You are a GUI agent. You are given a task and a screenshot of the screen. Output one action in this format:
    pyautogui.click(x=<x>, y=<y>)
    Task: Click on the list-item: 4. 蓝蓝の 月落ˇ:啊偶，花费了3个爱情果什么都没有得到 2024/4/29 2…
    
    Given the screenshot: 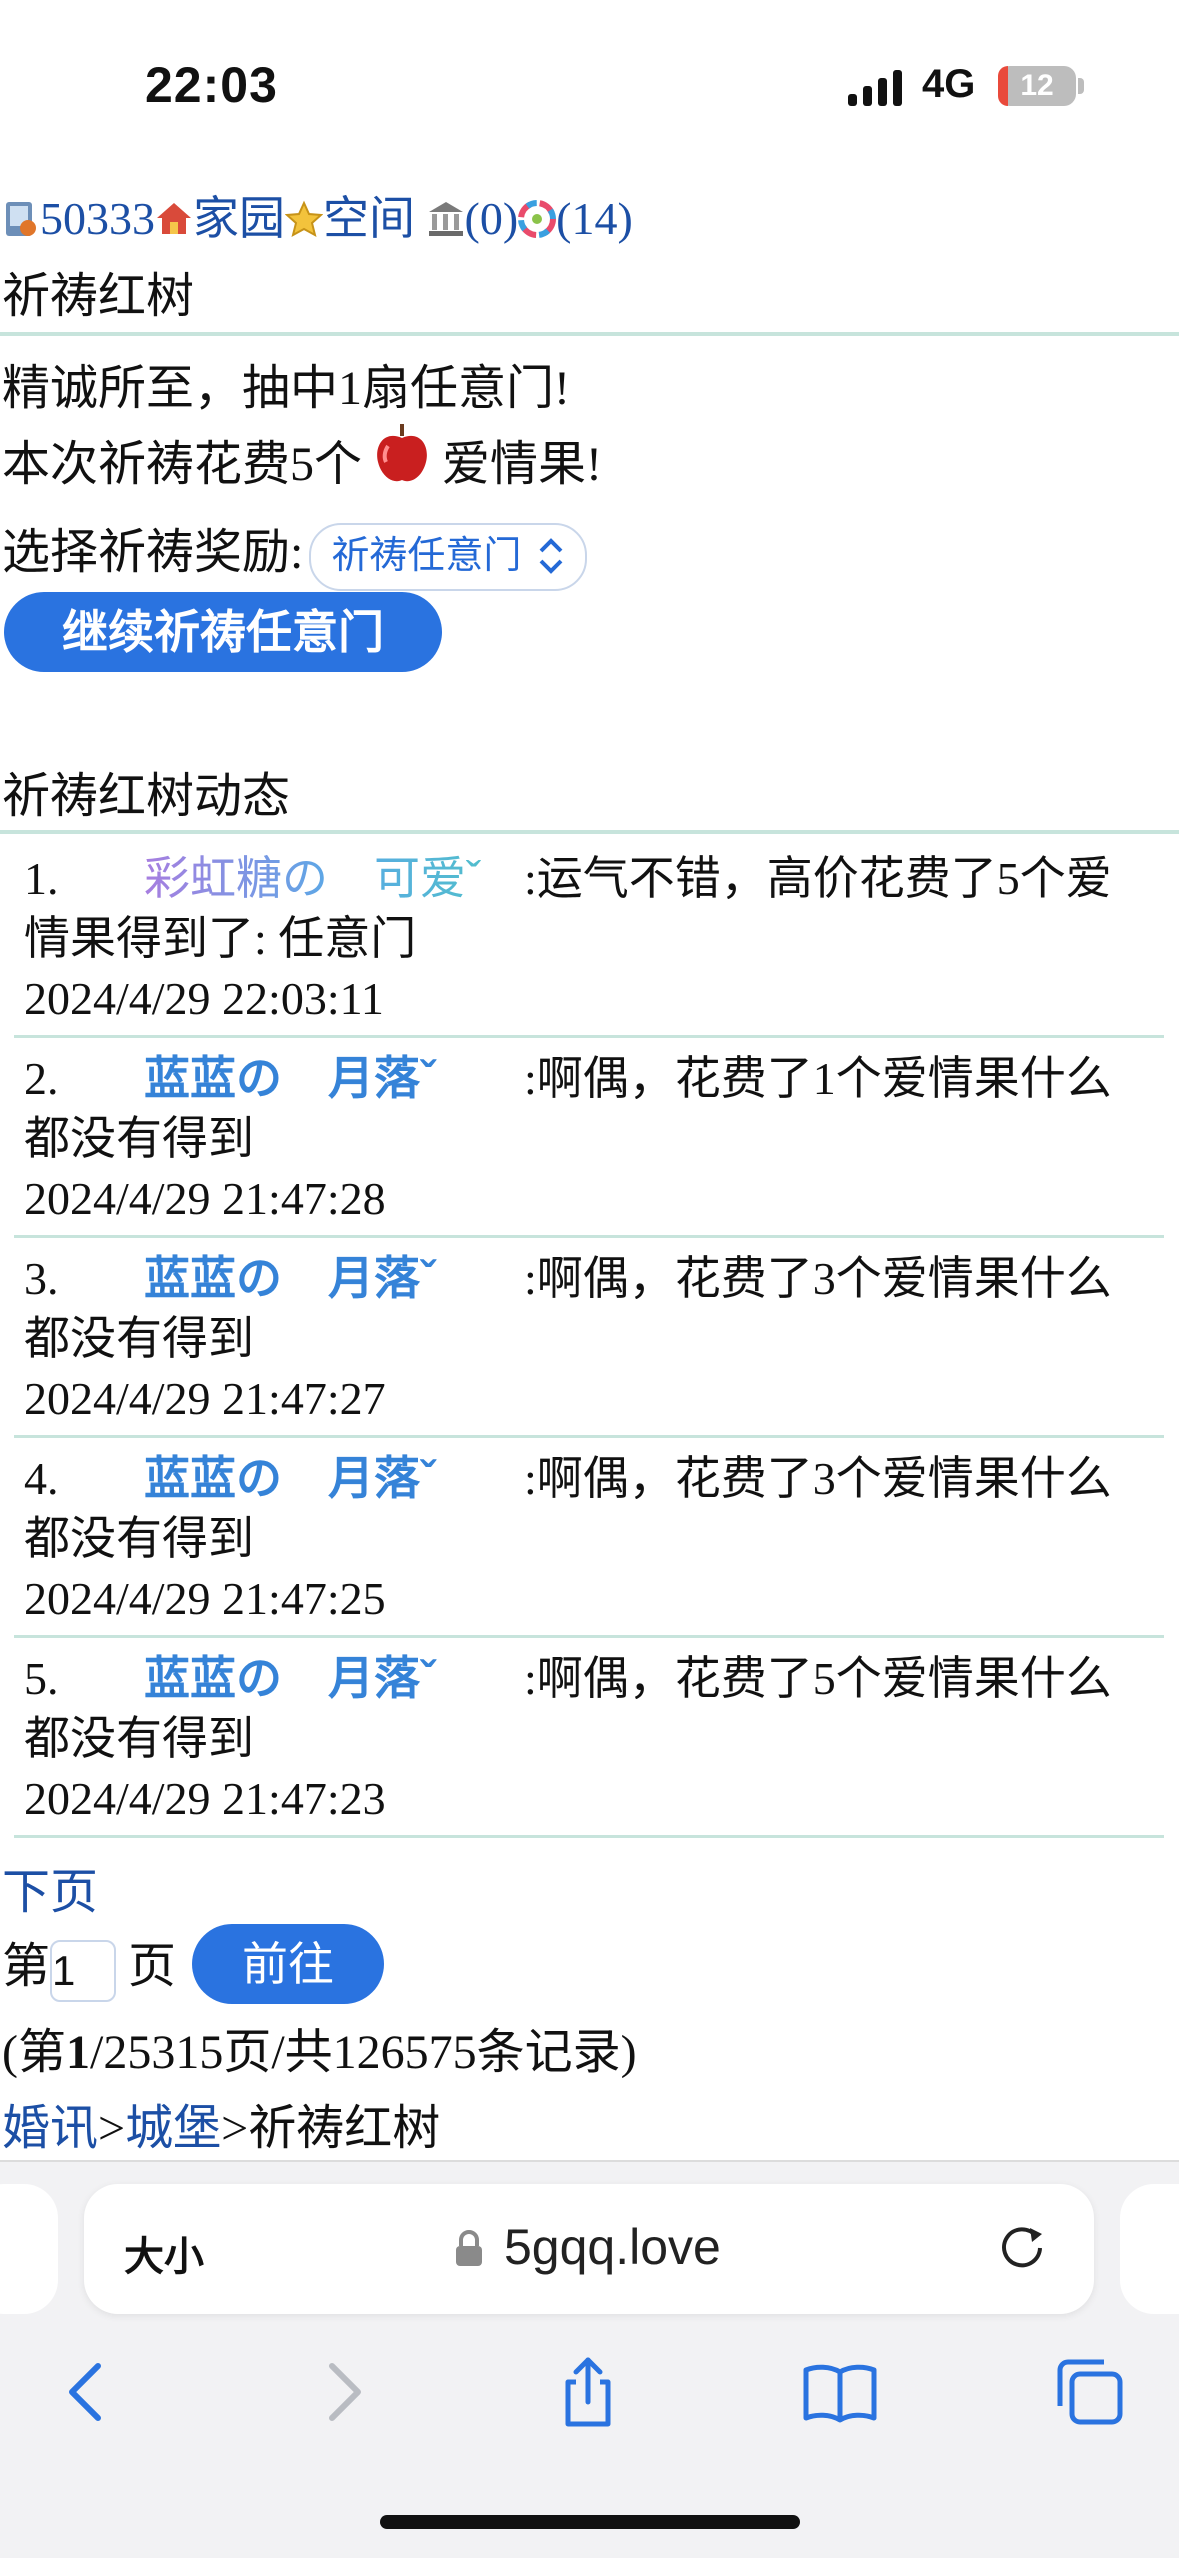 What is the action you would take?
    pyautogui.click(x=589, y=1538)
    